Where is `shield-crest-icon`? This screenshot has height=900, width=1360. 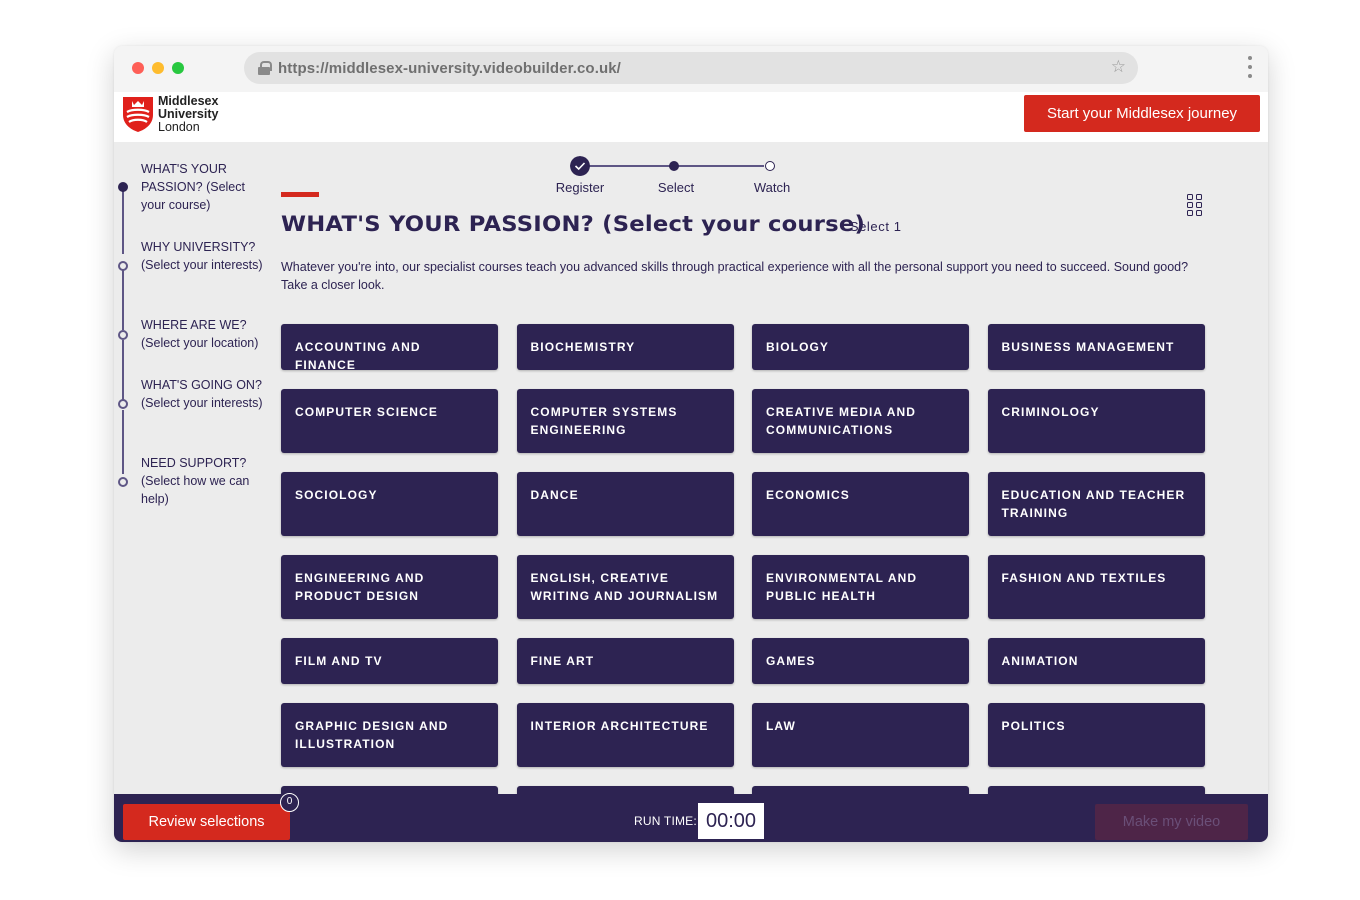
shield-crest-icon is located at coordinates (138, 114).